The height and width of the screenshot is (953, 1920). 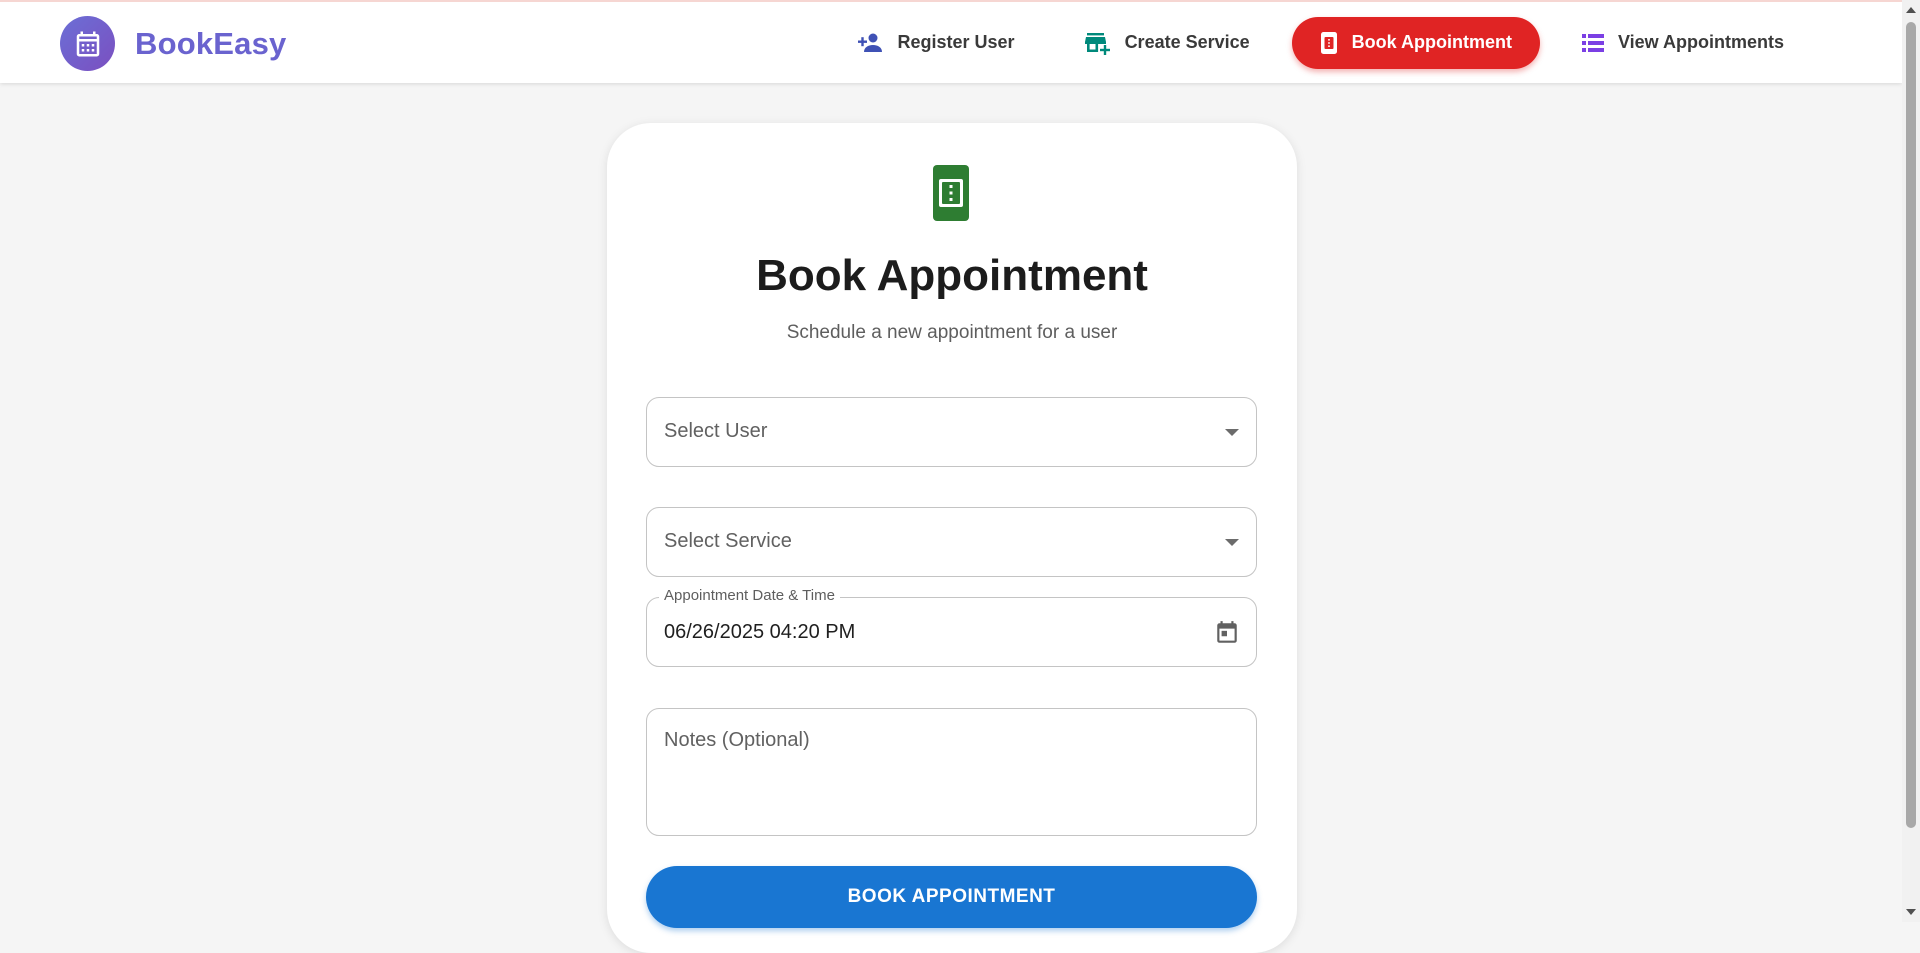 I want to click on appointment-datetime-field: Appointment Date & Time, so click(x=951, y=627).